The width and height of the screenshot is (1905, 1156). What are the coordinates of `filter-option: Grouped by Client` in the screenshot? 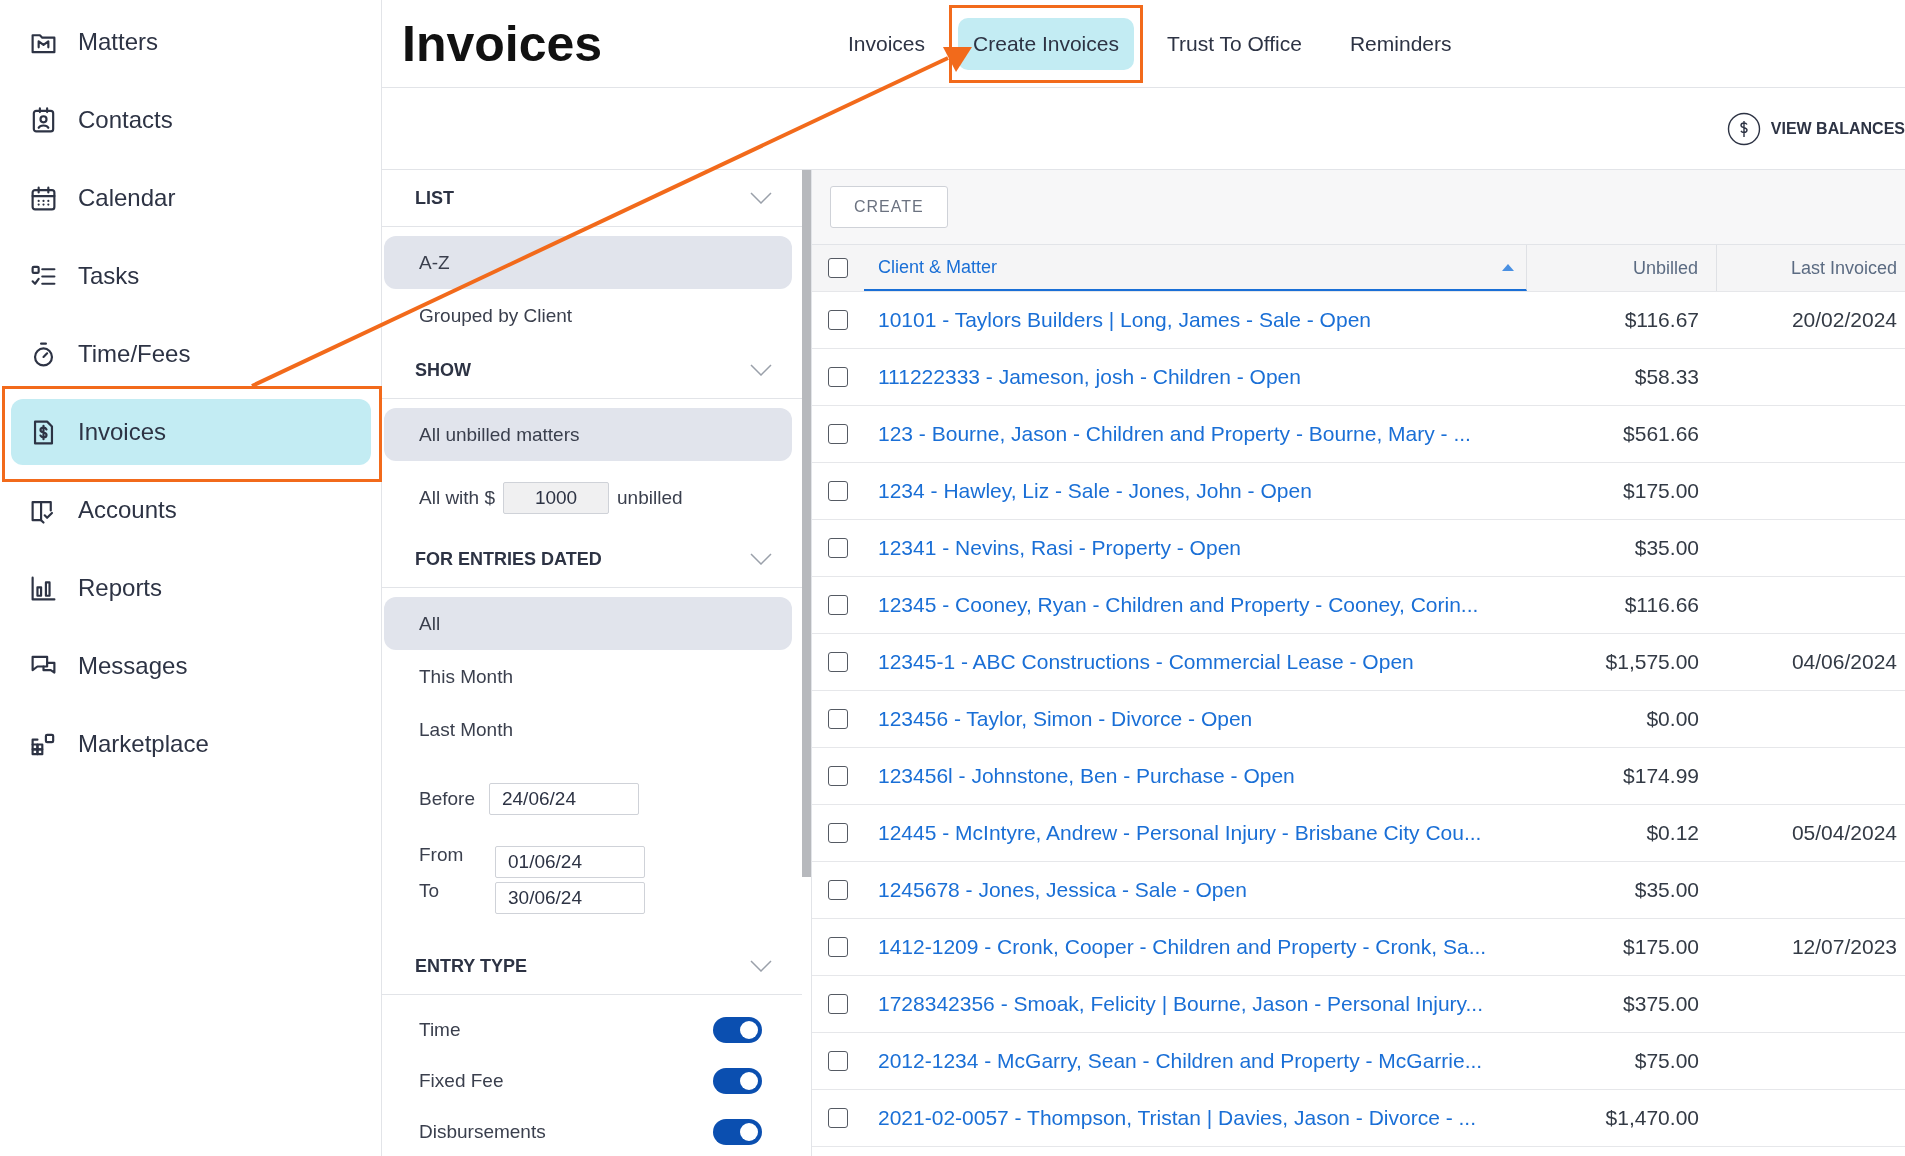 It's located at (588, 315).